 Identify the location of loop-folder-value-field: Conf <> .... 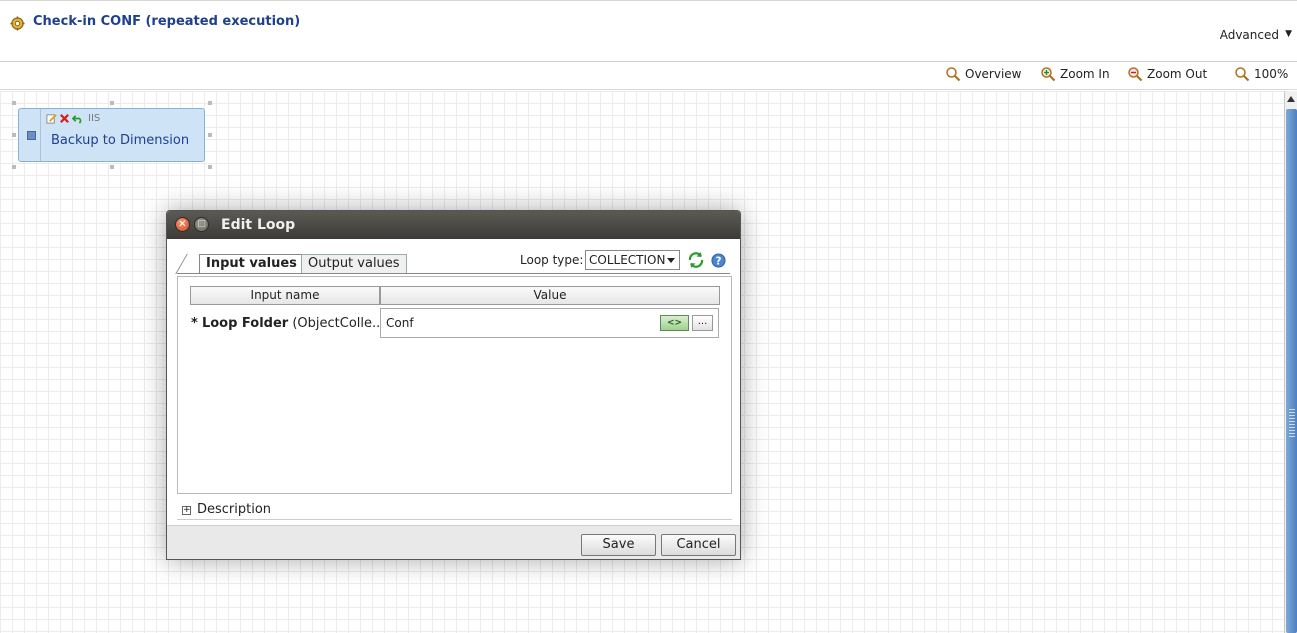
(549, 323).